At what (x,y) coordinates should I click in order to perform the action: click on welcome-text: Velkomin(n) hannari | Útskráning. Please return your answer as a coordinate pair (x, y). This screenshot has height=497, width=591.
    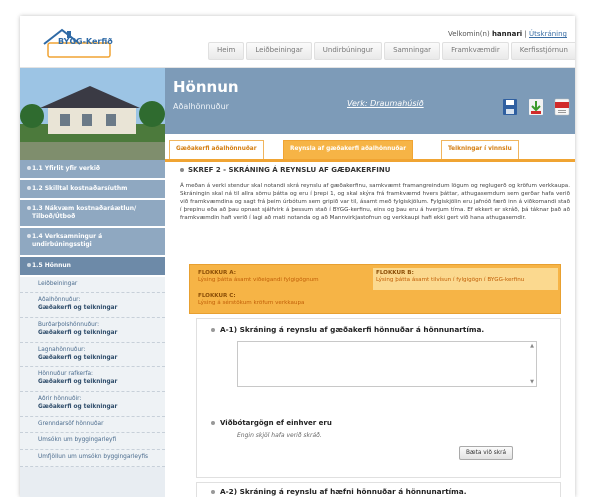
    Looking at the image, I should click on (507, 34).